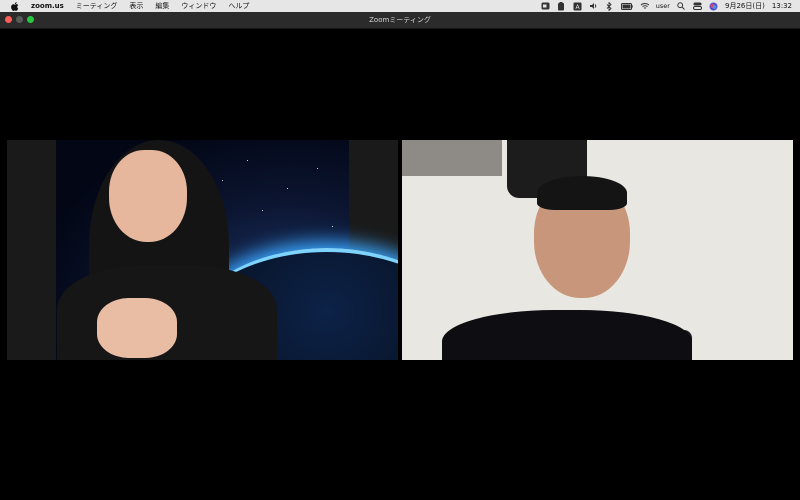  What do you see at coordinates (8, 19) in the screenshot?
I see `close-button` at bounding box center [8, 19].